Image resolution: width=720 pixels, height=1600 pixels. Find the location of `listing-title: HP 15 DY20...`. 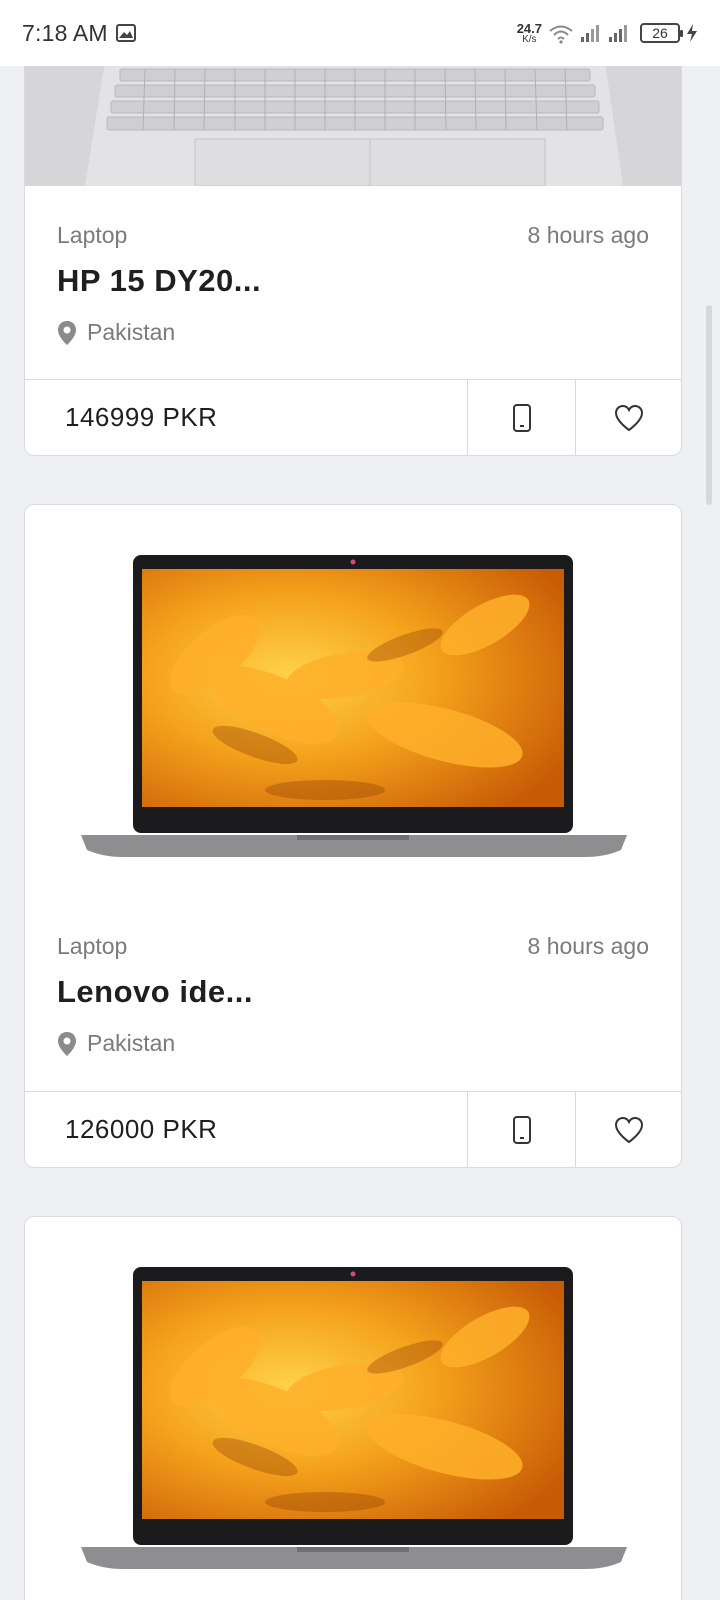

listing-title: HP 15 DY20... is located at coordinates (353, 281).